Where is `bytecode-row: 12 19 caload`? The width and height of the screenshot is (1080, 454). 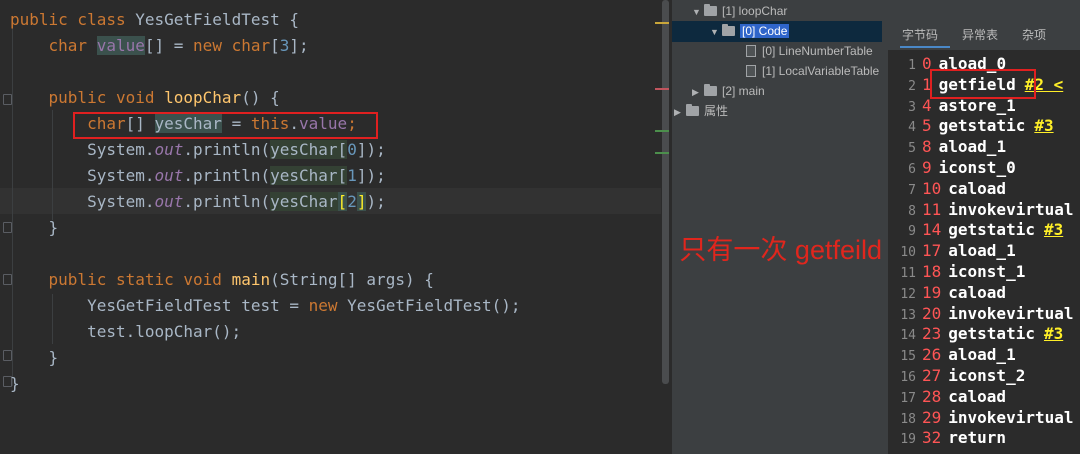 bytecode-row: 12 19 caload is located at coordinates (984, 292).